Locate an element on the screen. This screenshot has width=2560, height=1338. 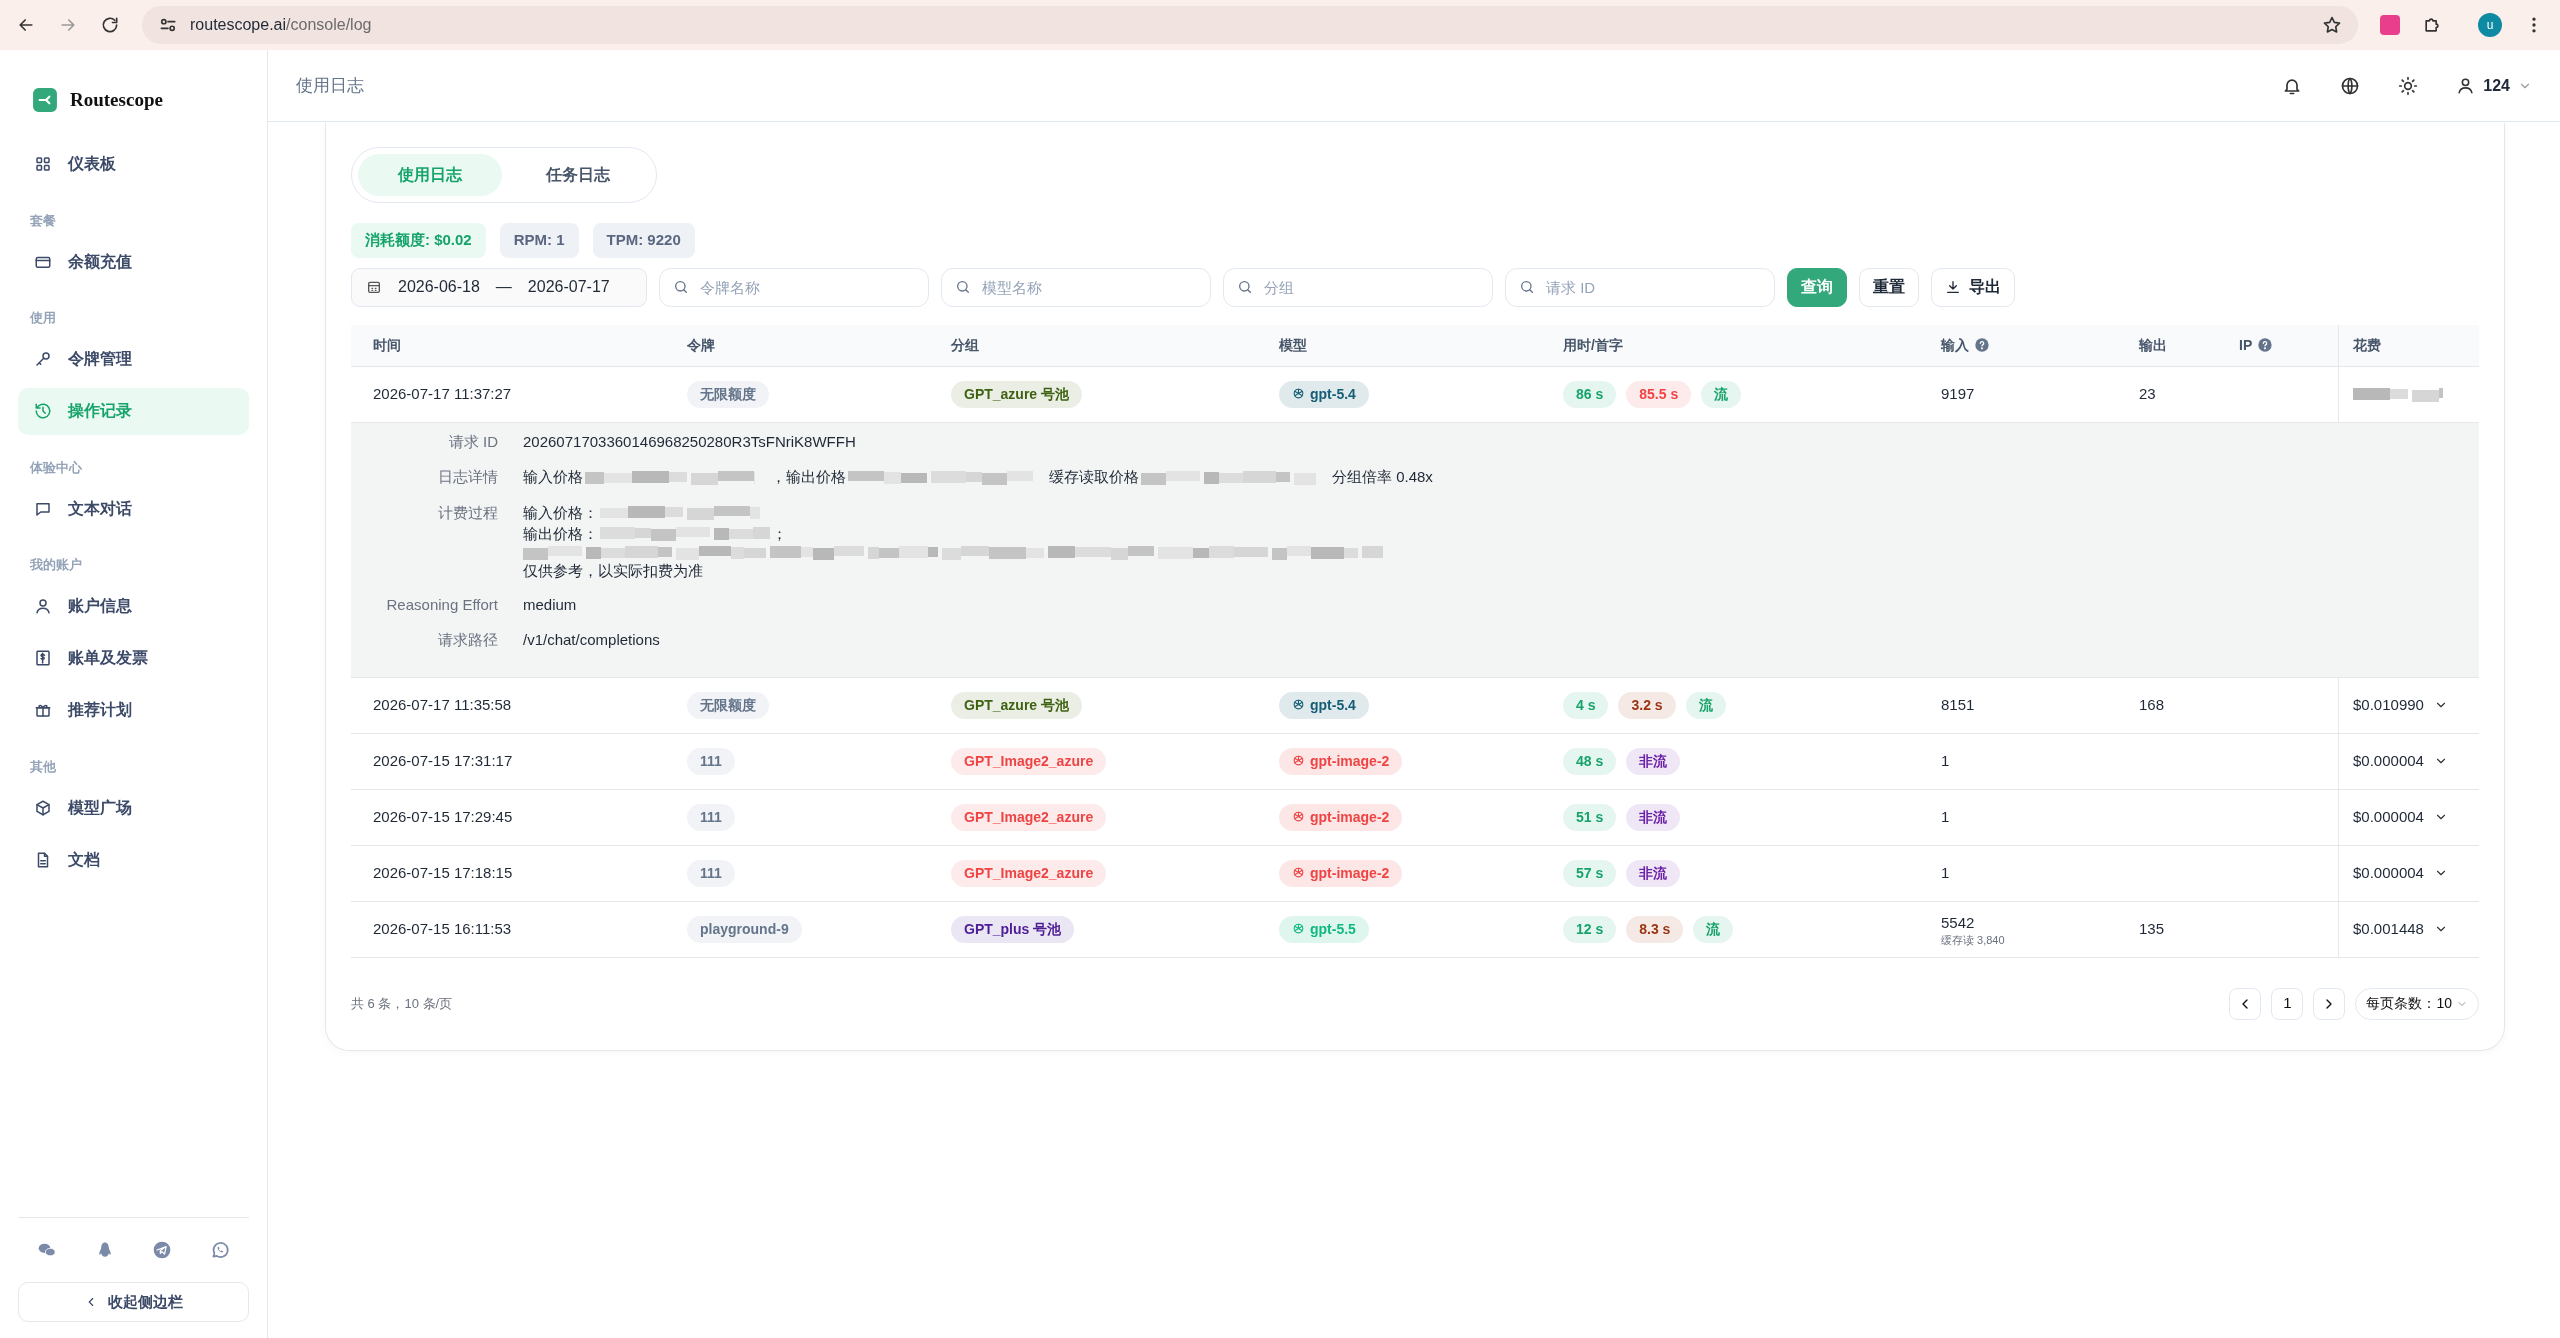
billing-label: 输入价格： is located at coordinates (560, 512).